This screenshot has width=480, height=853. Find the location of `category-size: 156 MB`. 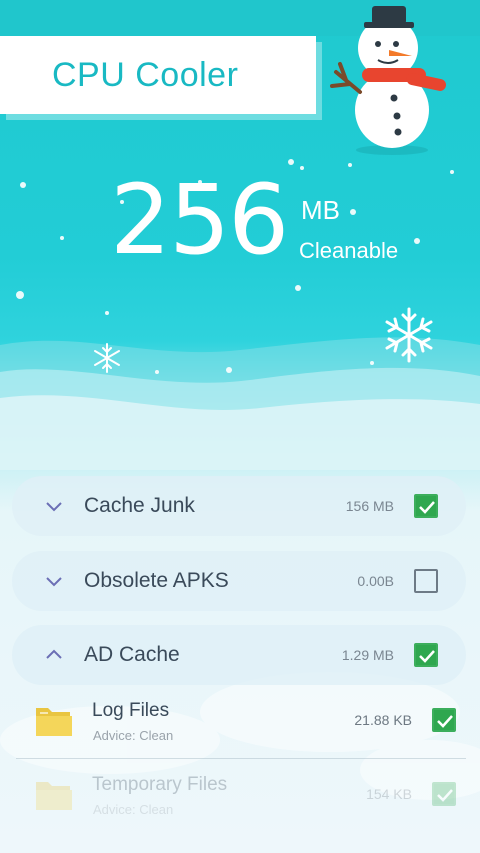

category-size: 156 MB is located at coordinates (369, 506).